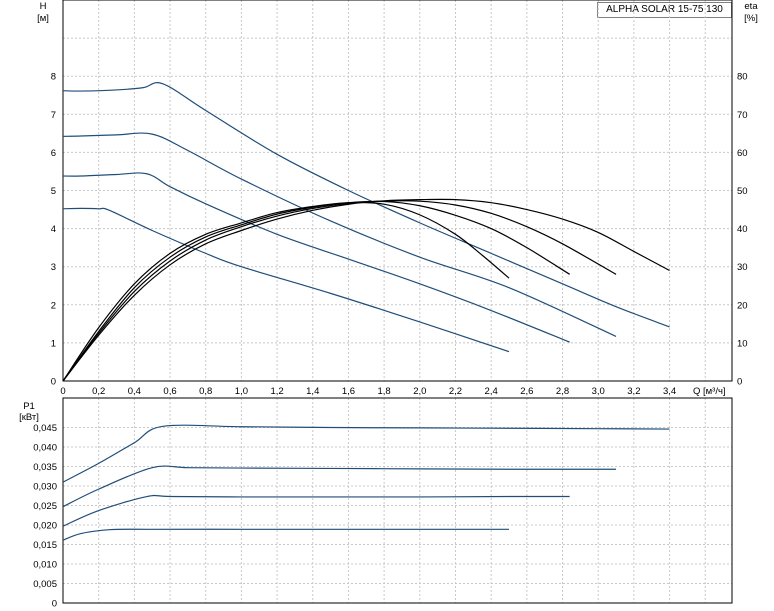 The height and width of the screenshot is (611, 774). Describe the element at coordinates (384, 391) in the screenshot. I see `x-tick-label: 1,8` at that location.